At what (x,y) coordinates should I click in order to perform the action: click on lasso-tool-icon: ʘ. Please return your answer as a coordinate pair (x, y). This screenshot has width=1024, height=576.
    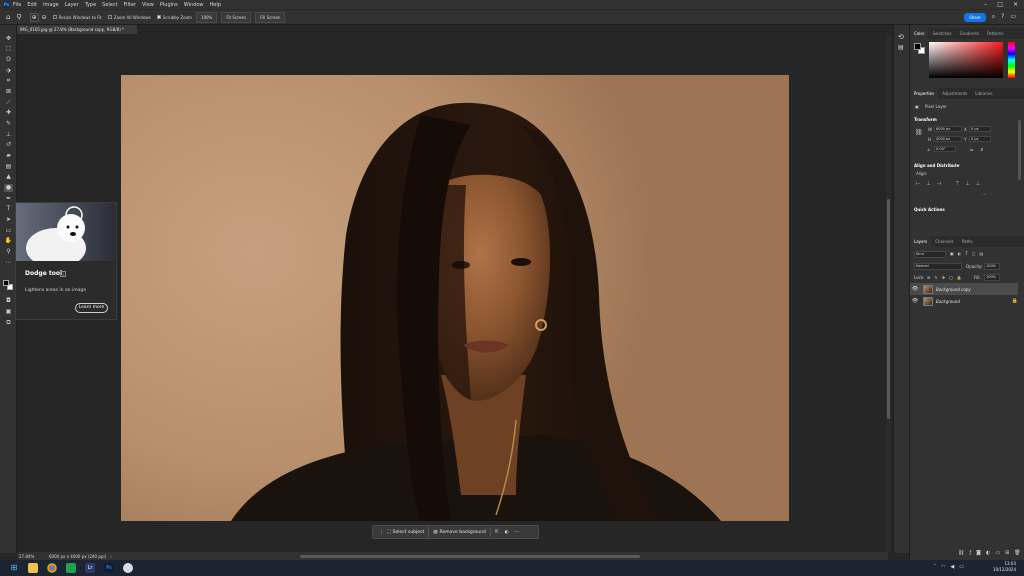
    Looking at the image, I should click on (8, 60).